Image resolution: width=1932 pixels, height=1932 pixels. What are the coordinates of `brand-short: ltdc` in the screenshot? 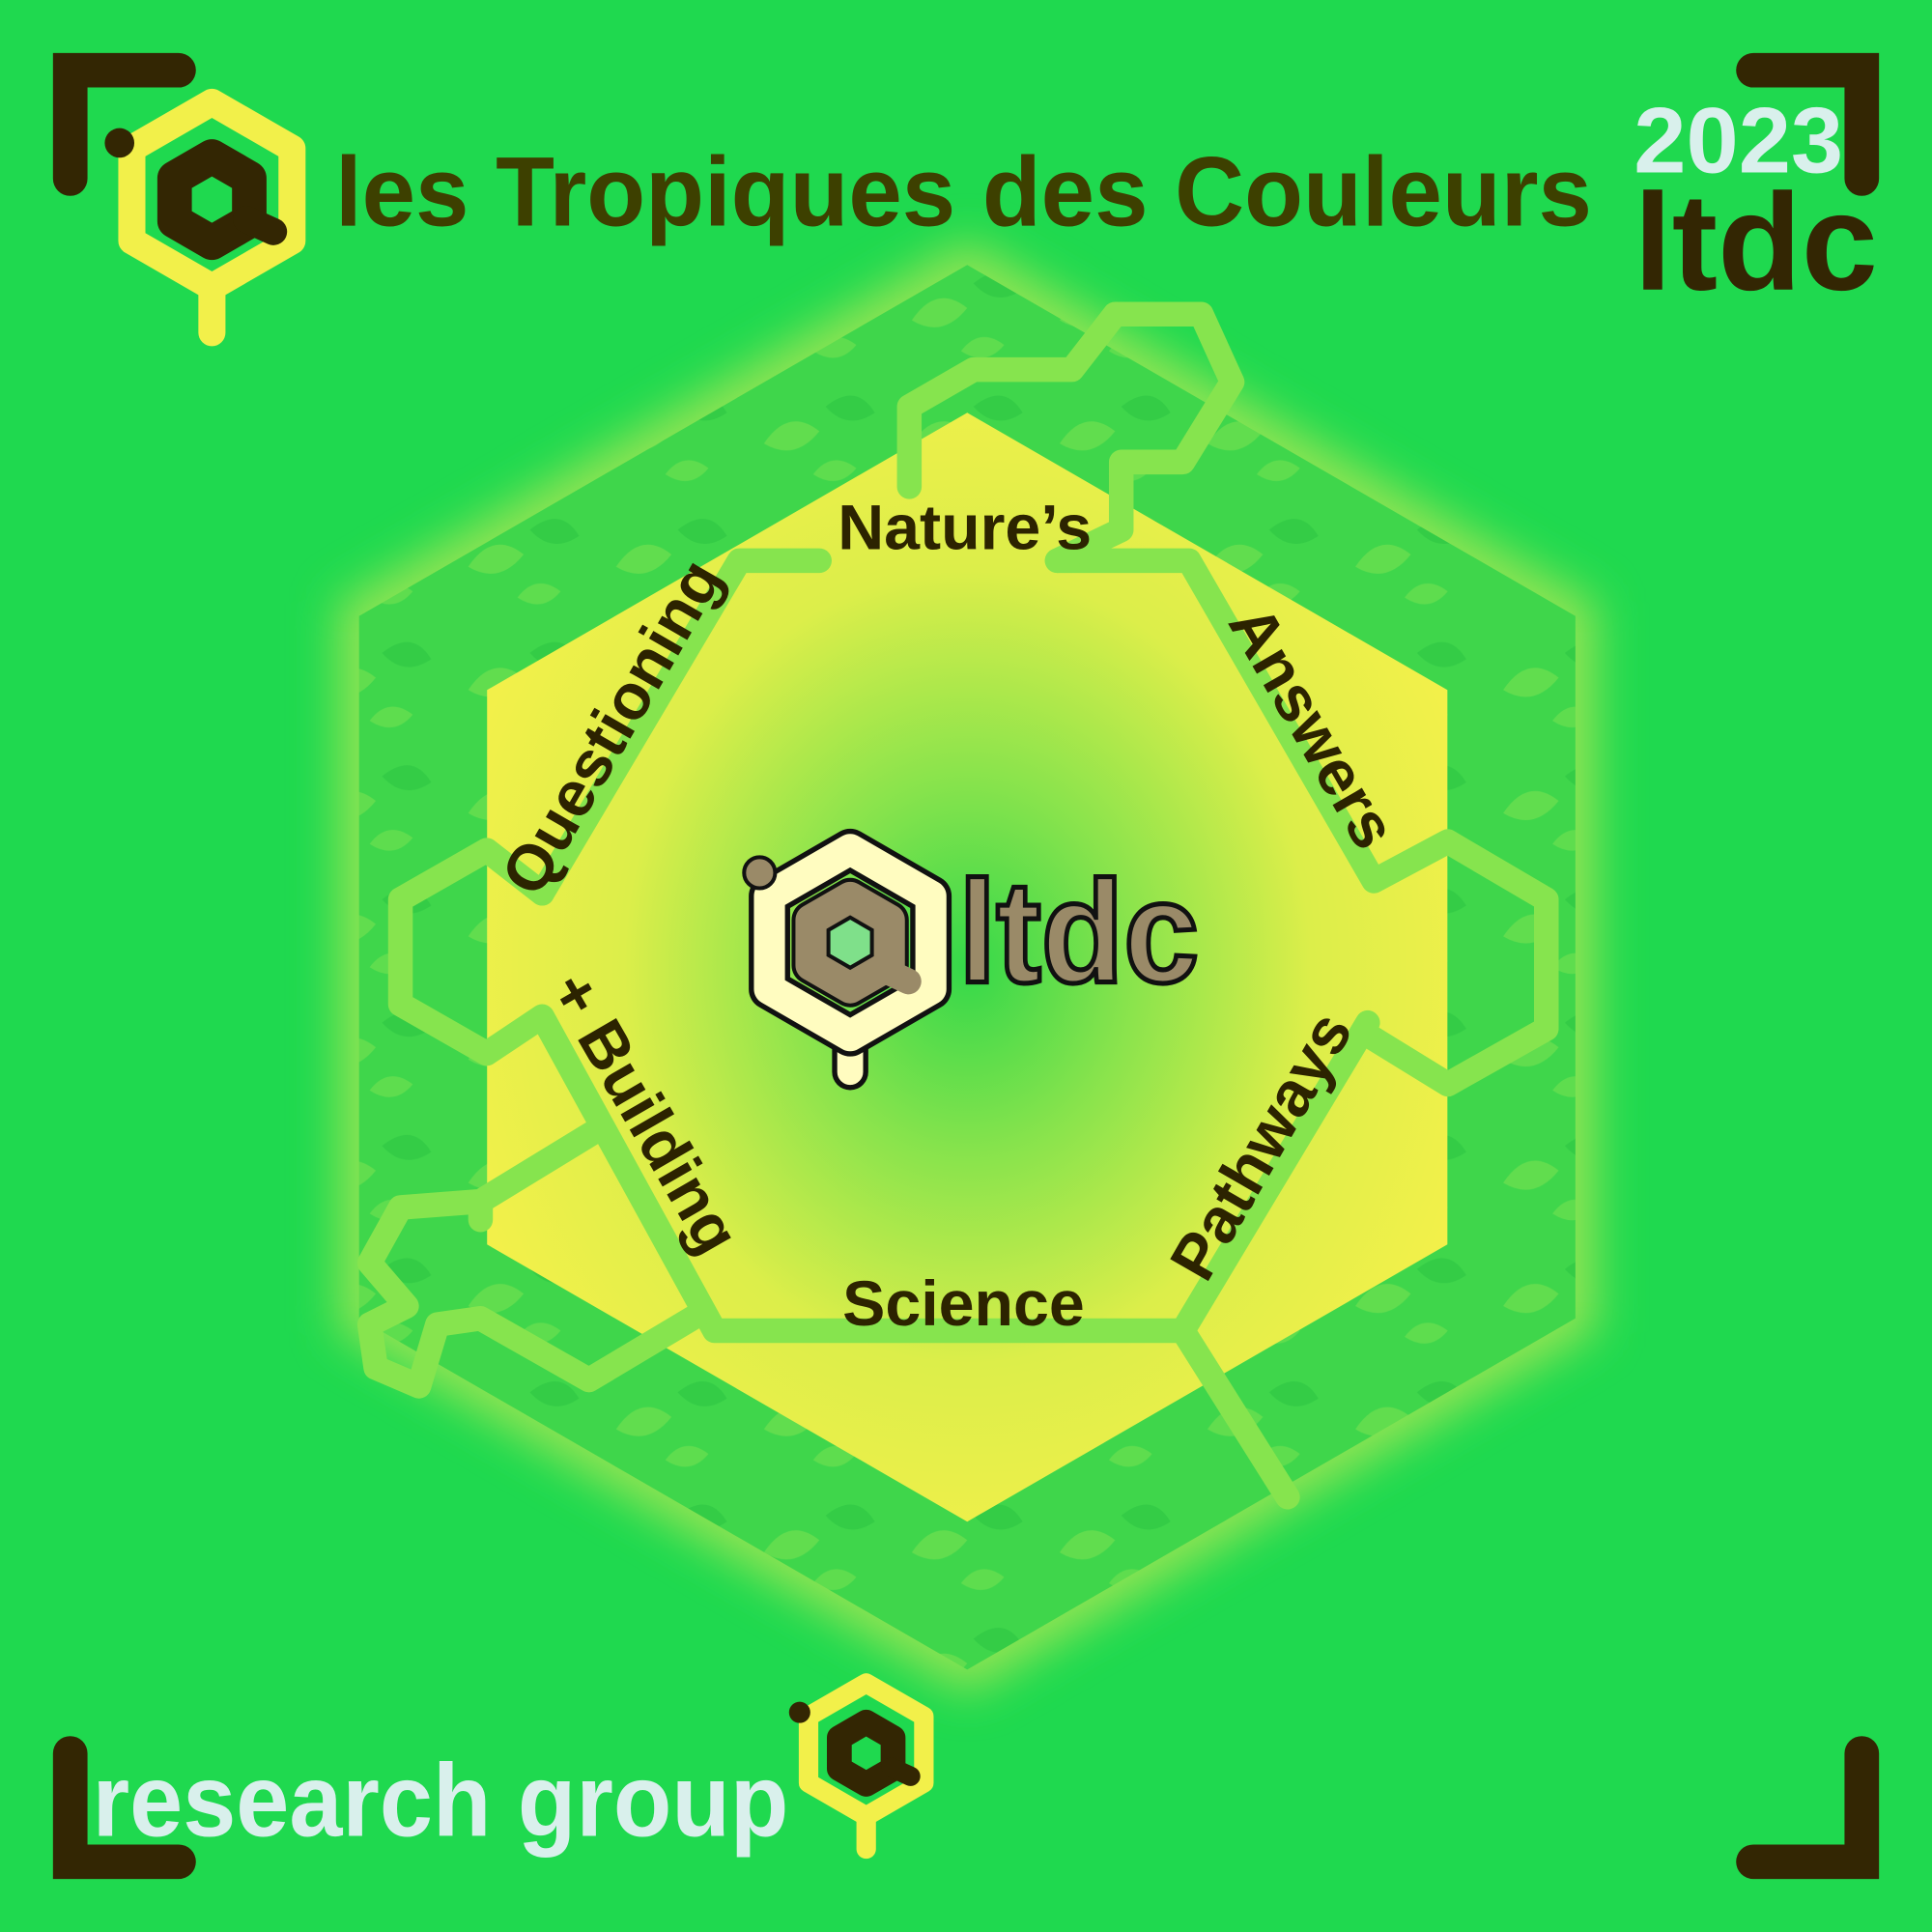 It's located at (1756, 243).